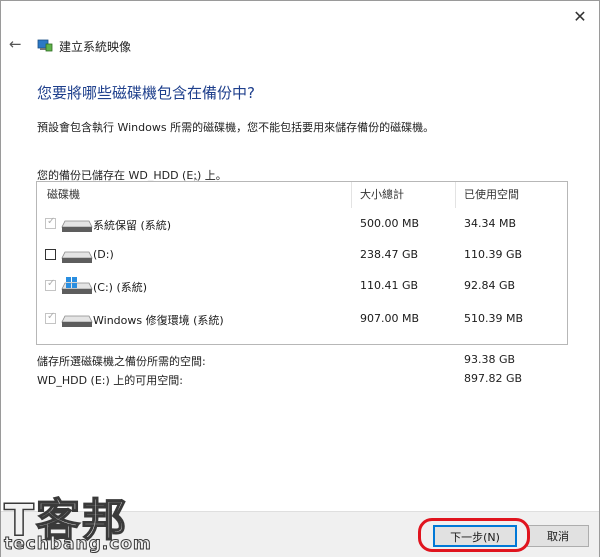 Image resolution: width=600 pixels, height=557 pixels. What do you see at coordinates (390, 223) in the screenshot?
I see `drive-total-size: 500.00 MB` at bounding box center [390, 223].